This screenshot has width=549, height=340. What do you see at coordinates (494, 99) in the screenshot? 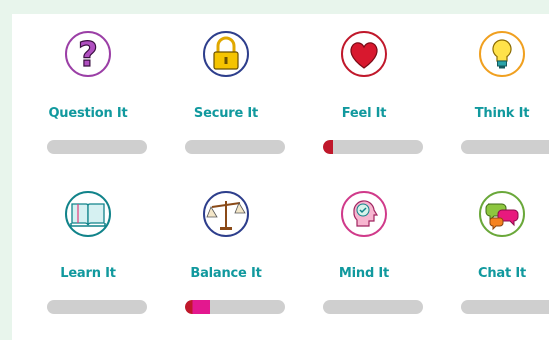
I see `tile-think-it: Think It` at bounding box center [494, 99].